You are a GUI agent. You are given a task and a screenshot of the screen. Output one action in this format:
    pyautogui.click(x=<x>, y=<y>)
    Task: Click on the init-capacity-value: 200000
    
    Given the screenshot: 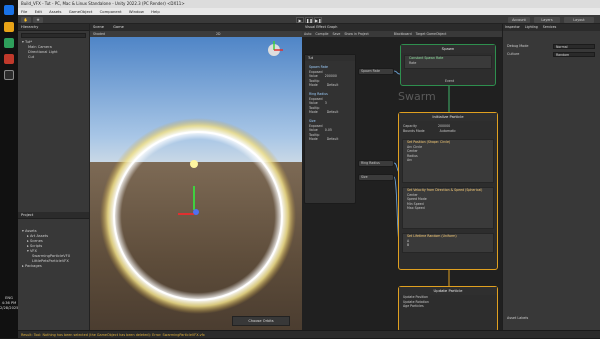 What is the action you would take?
    pyautogui.click(x=444, y=126)
    